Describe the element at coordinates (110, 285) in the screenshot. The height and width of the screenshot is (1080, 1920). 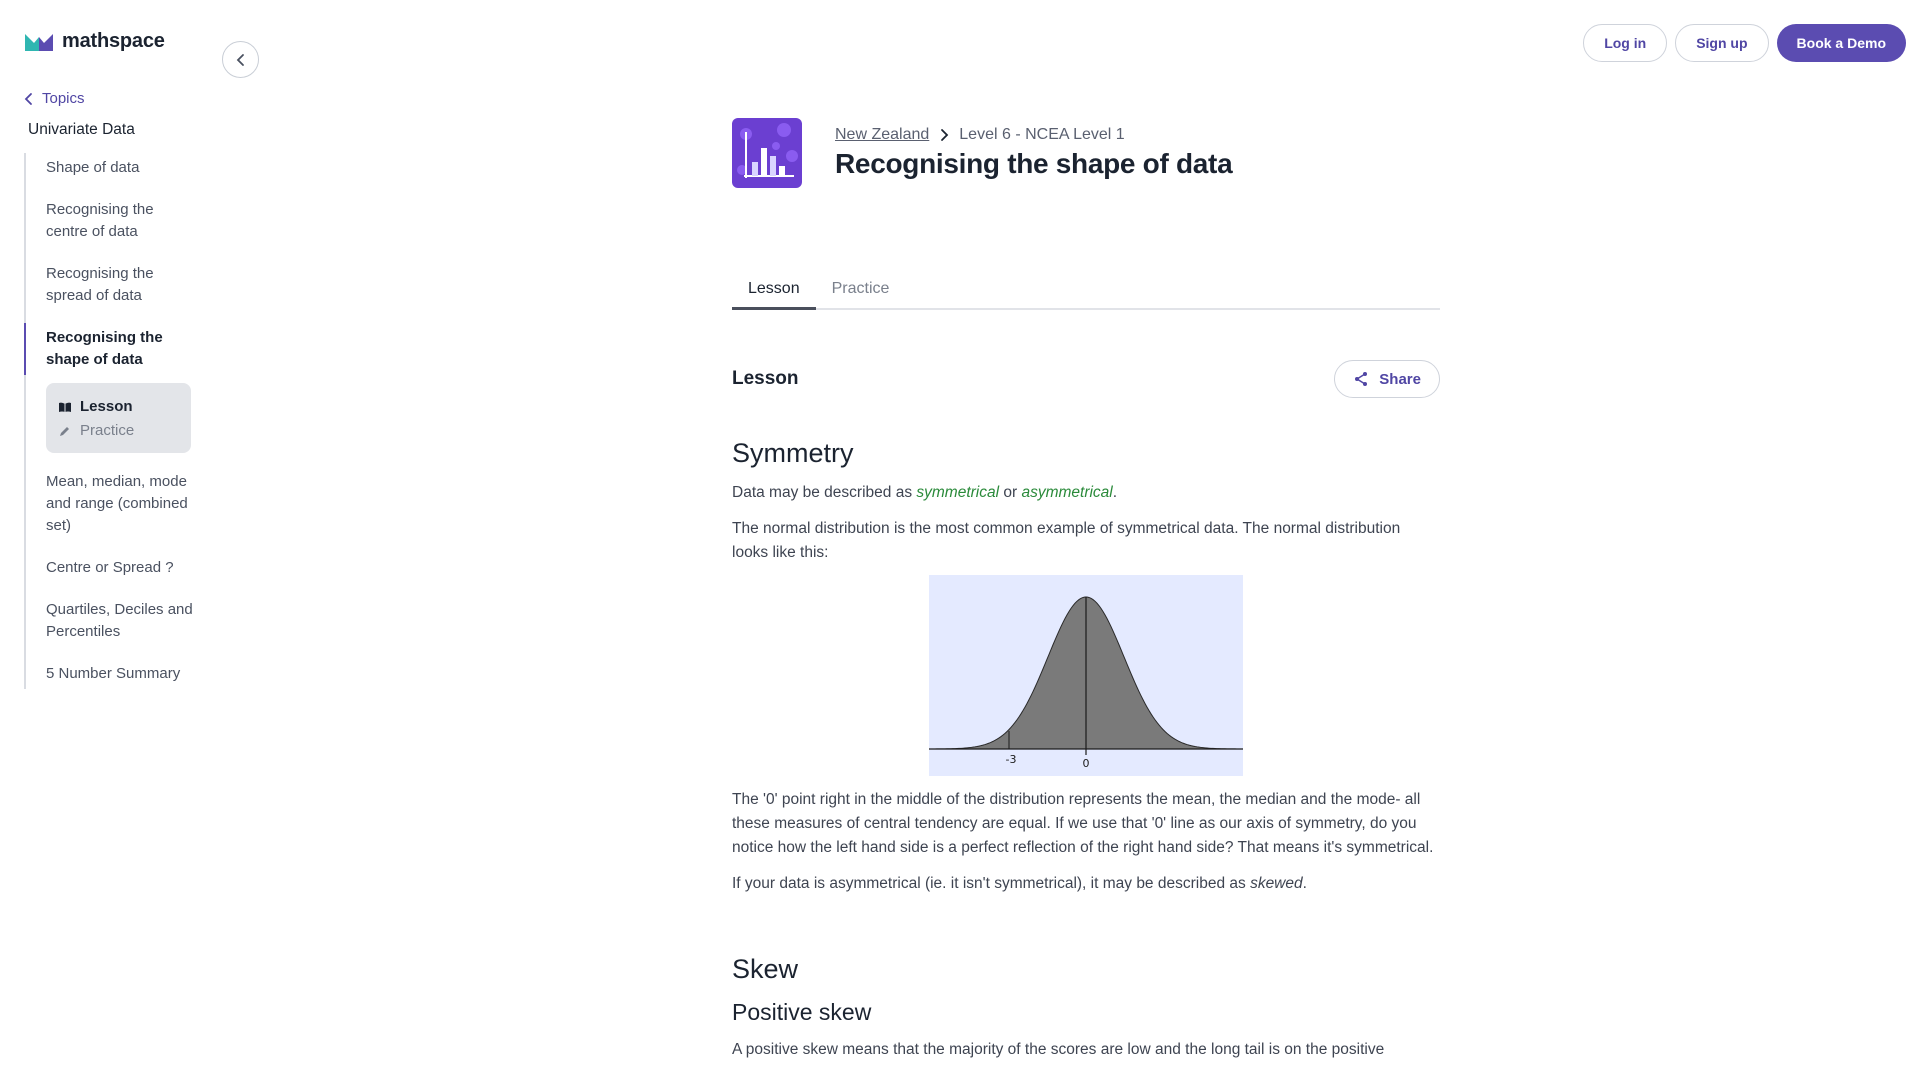
I see `sidebar-item-spread-of-data: Recognising the spread of data` at that location.